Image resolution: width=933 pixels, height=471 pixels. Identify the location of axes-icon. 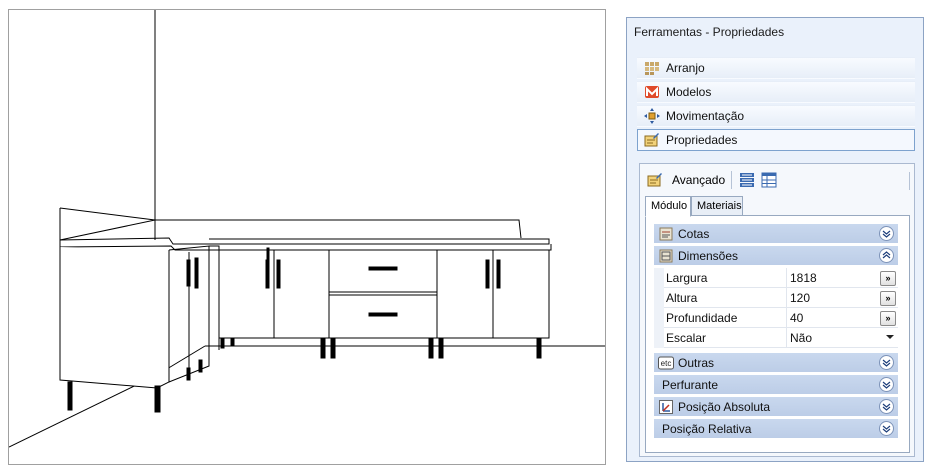
(666, 407).